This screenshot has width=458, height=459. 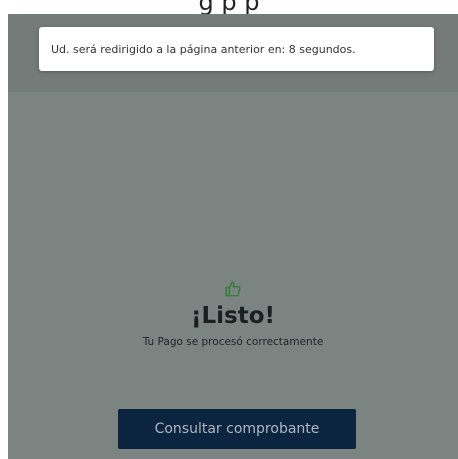 I want to click on success-subtitle: Tu Pago se procesó correctamente, so click(x=233, y=342).